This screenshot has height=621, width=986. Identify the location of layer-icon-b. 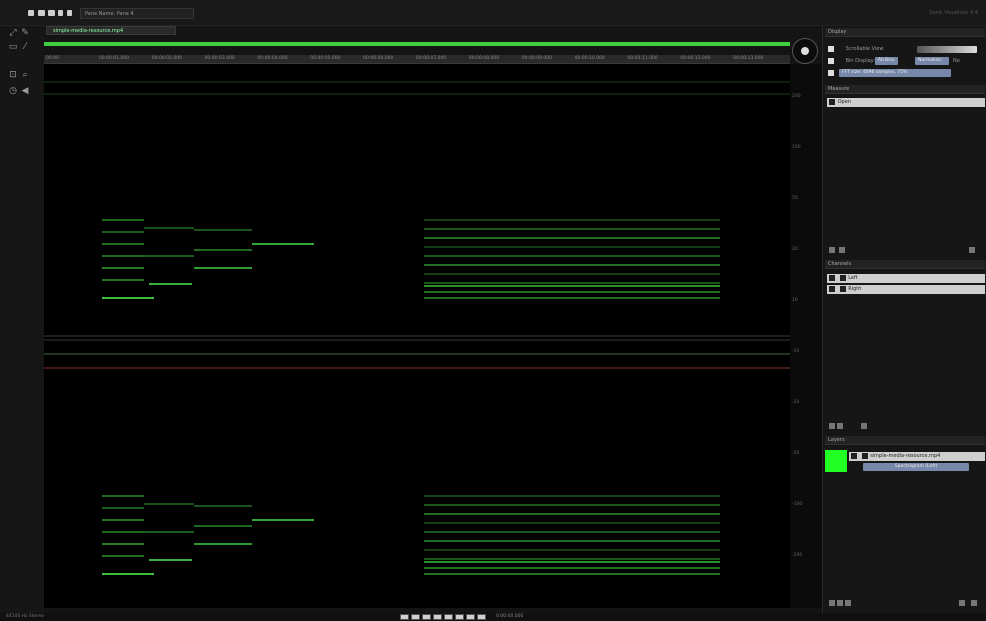
(840, 426).